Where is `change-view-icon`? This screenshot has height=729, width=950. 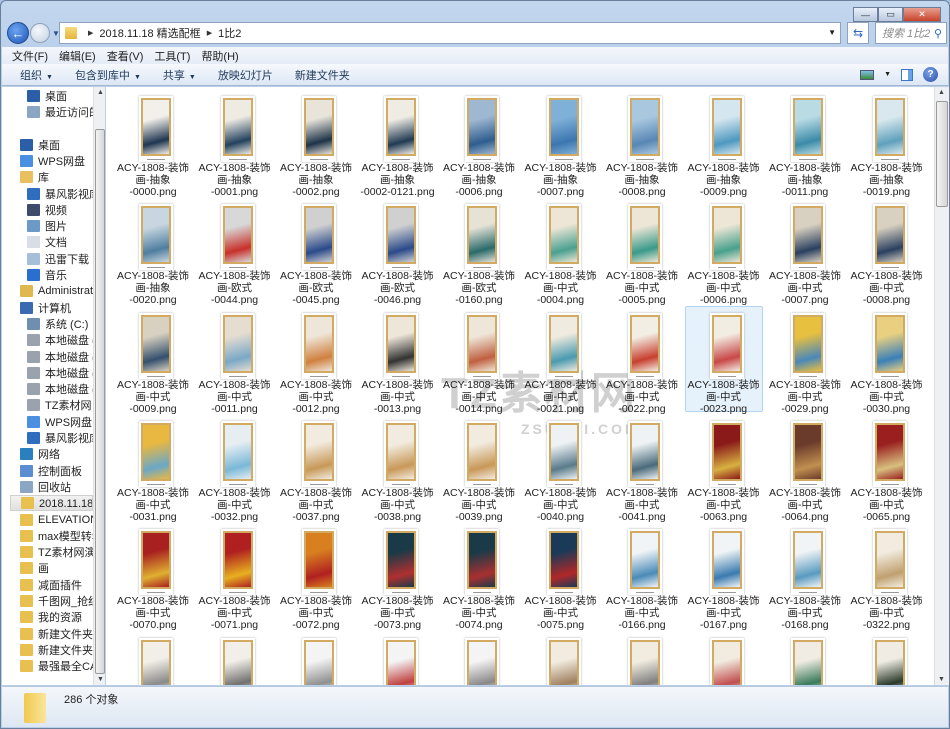 change-view-icon is located at coordinates (867, 74).